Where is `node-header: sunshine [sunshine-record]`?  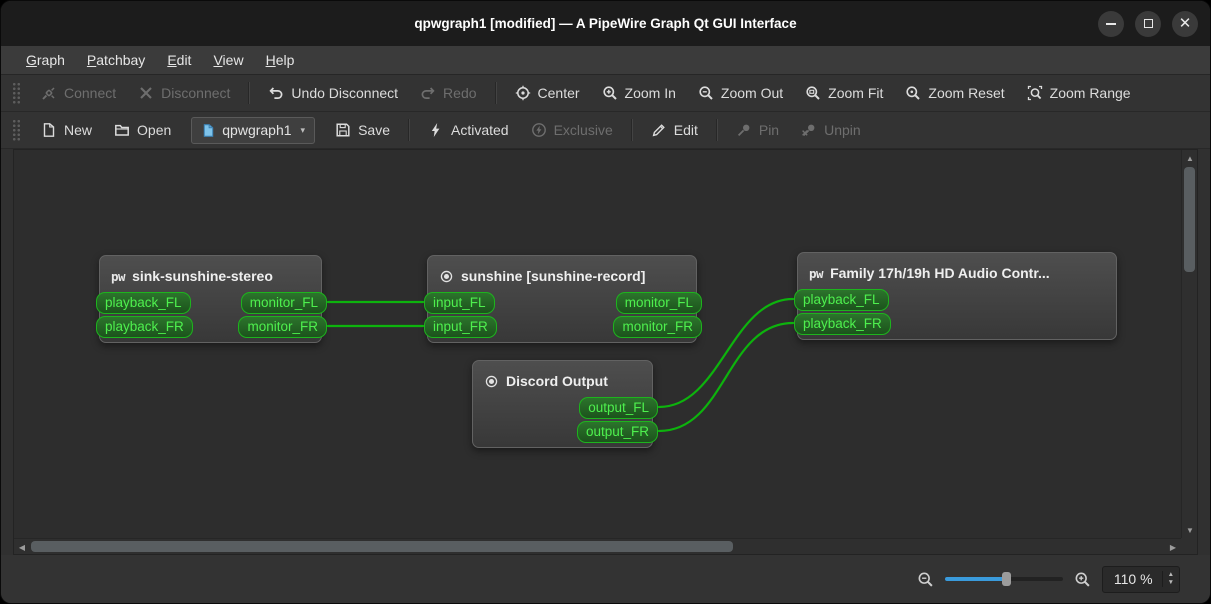
node-header: sunshine [sunshine-record] is located at coordinates (562, 274).